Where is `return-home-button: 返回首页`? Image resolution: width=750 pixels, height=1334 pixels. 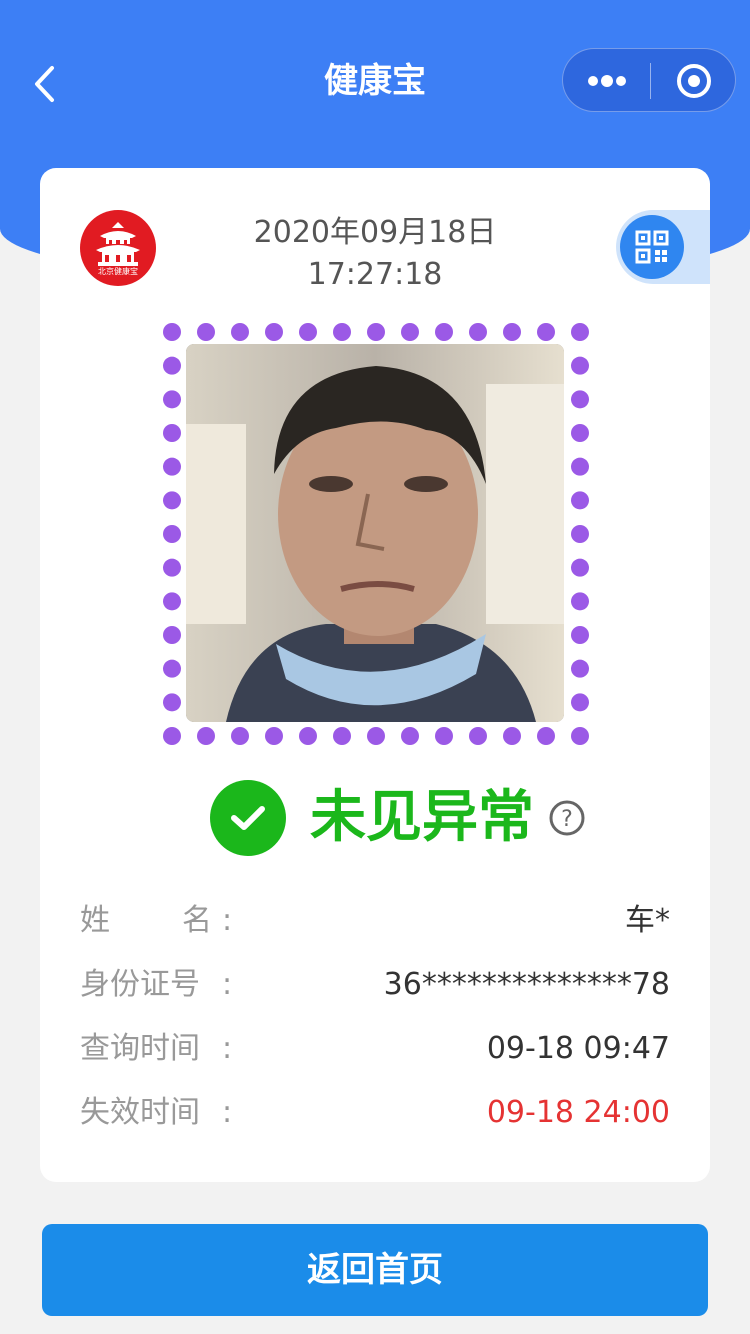
return-home-button: 返回首页 is located at coordinates (375, 1270).